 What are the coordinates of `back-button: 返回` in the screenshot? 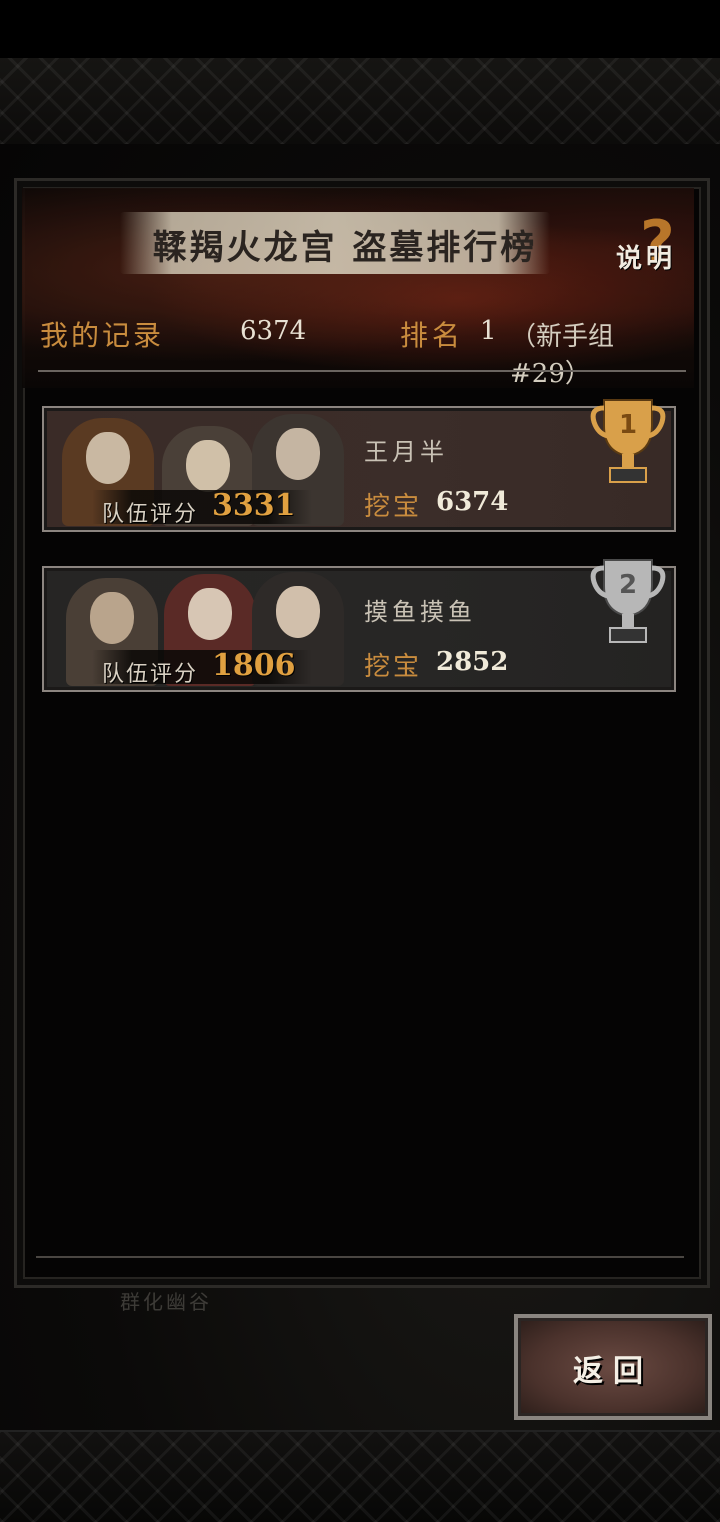 It's located at (613, 1367).